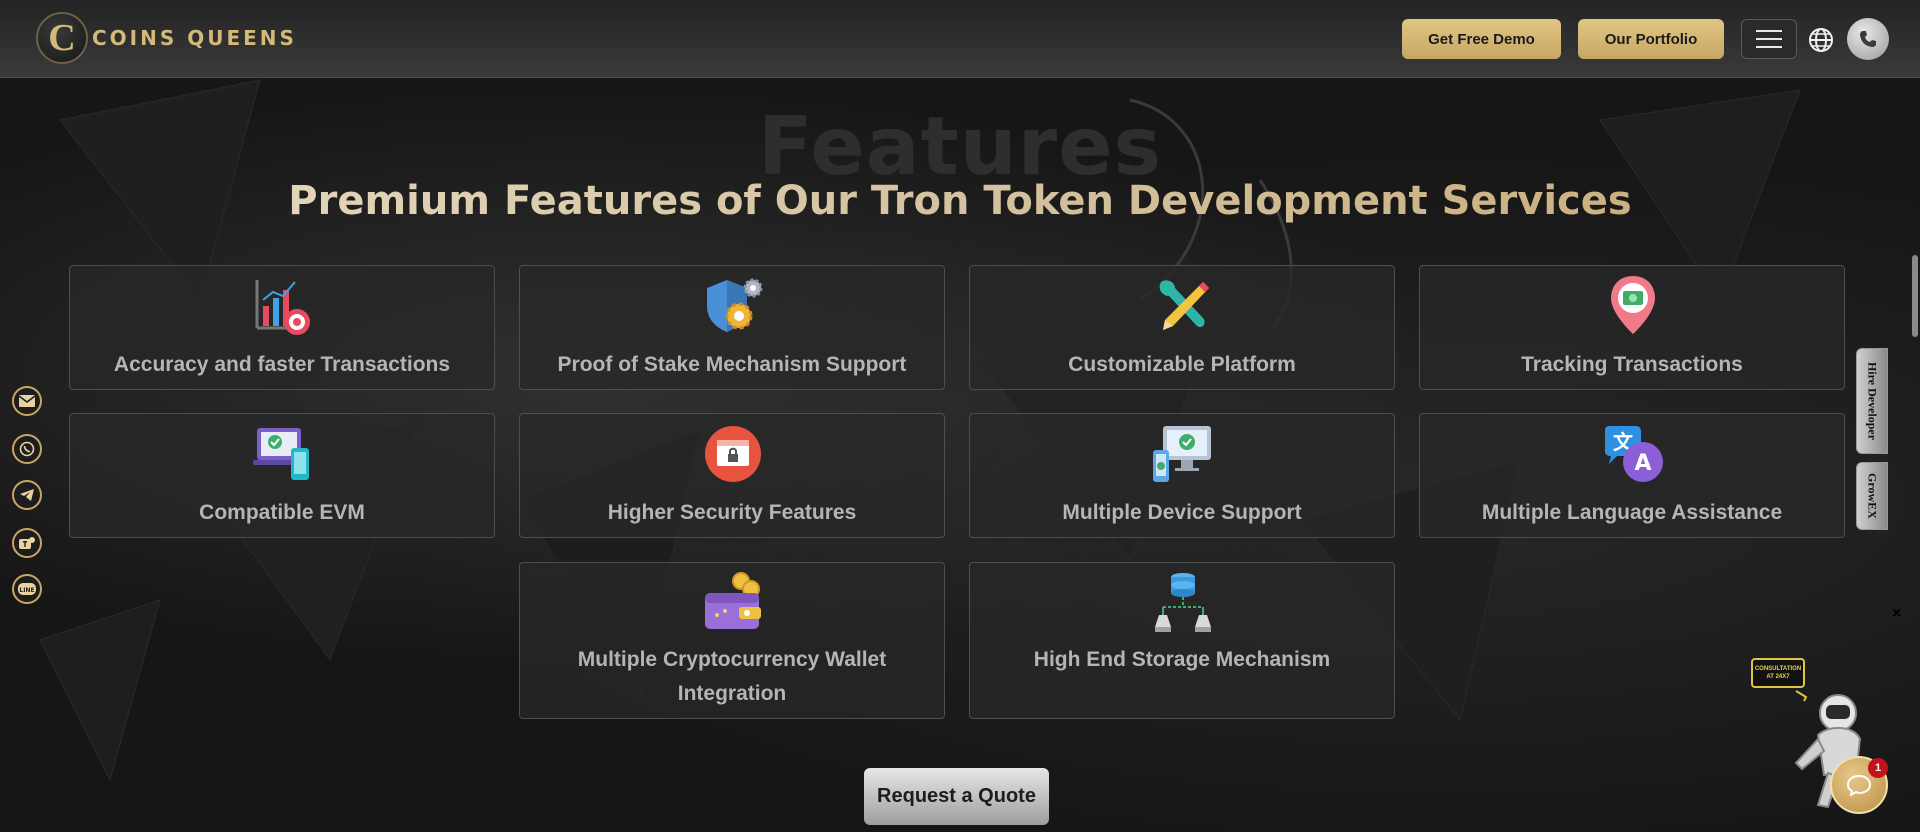  I want to click on browser-lock-icon, so click(733, 454).